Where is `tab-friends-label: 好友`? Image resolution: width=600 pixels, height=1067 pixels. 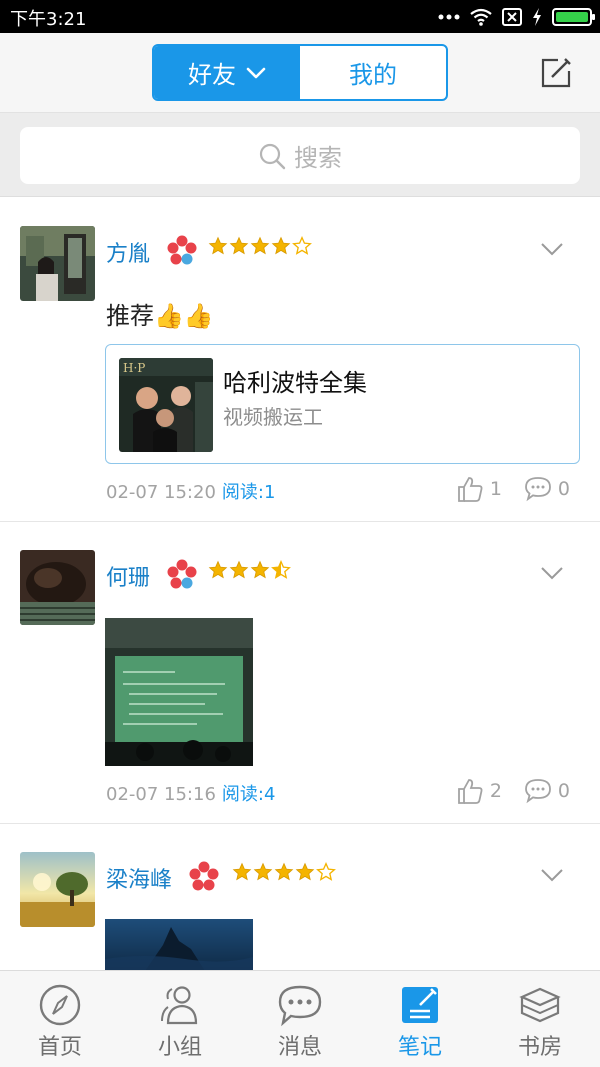
tab-friends-label: 好友 is located at coordinates (212, 75).